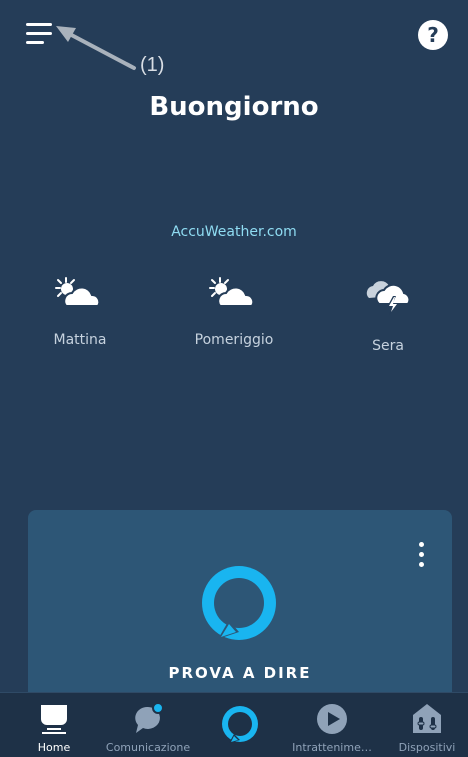 The height and width of the screenshot is (757, 468). Describe the element at coordinates (433, 35) in the screenshot. I see `help-icon: ?` at that location.